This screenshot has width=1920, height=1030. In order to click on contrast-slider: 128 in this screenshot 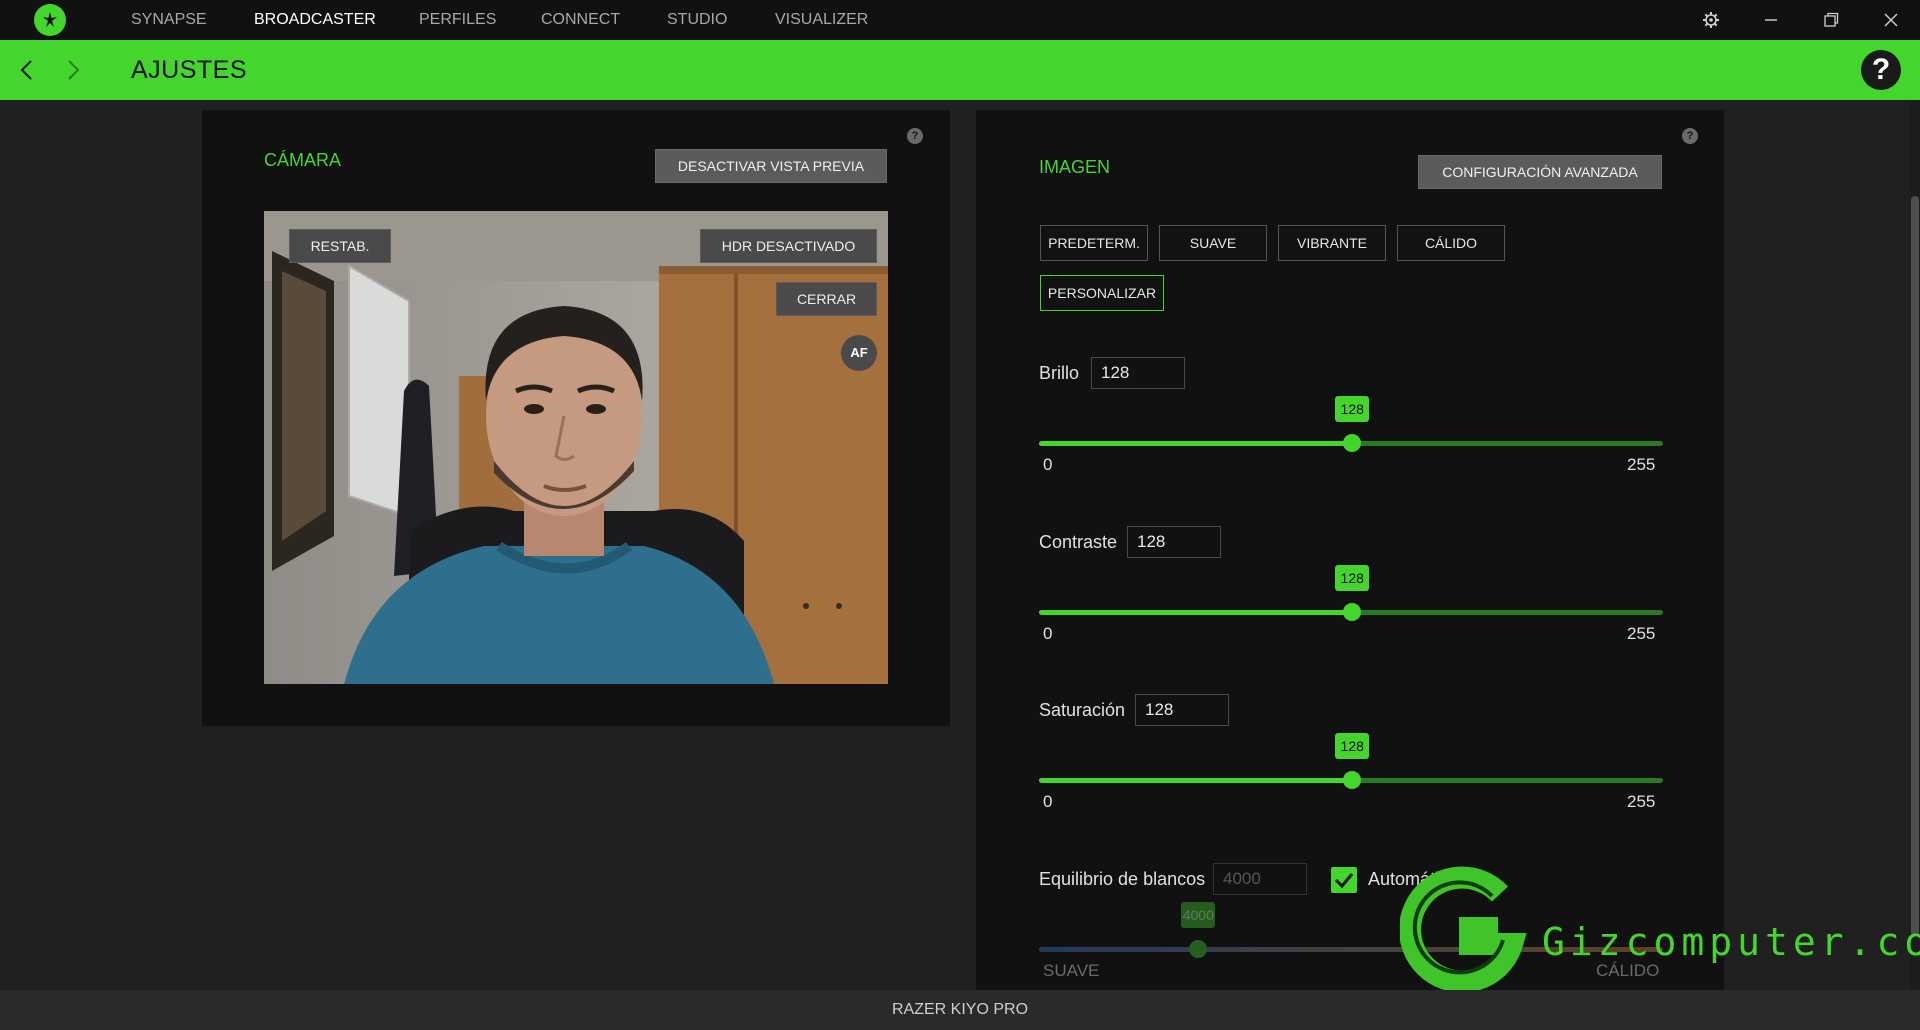, I will do `click(1351, 593)`.